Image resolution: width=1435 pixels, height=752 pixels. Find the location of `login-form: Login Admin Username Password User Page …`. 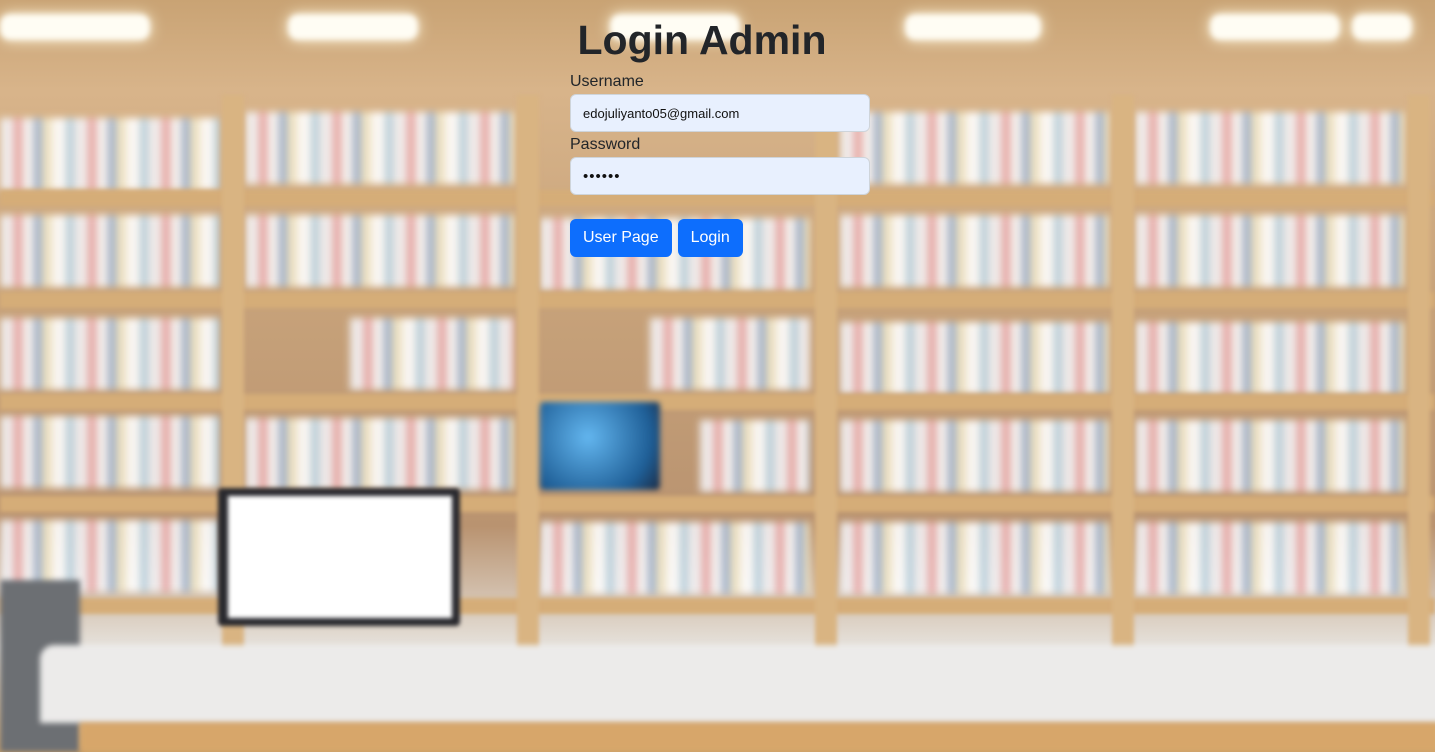

login-form: Login Admin Username Password User Page … is located at coordinates (720, 135).